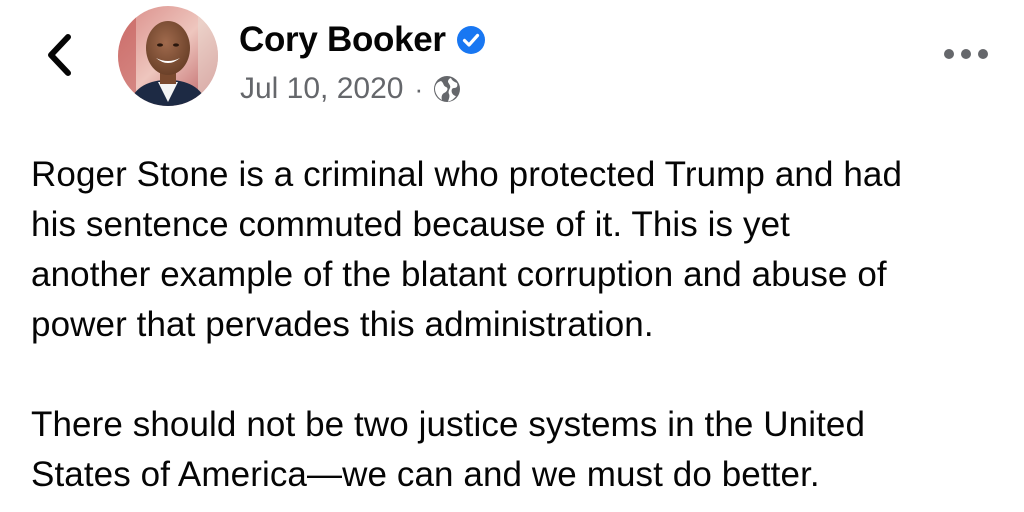 The image size is (1024, 512). Describe the element at coordinates (470, 40) in the screenshot. I see `verified-badge-icon` at that location.